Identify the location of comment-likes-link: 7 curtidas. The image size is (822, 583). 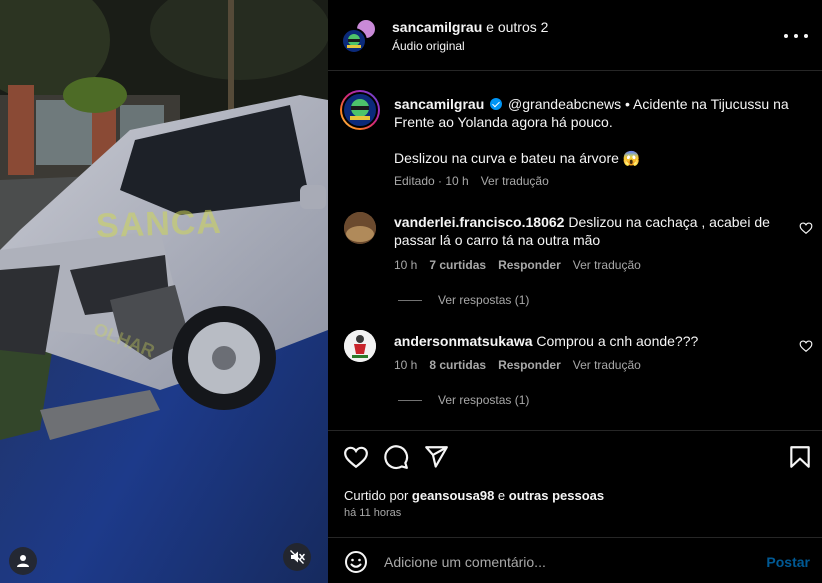
(457, 265).